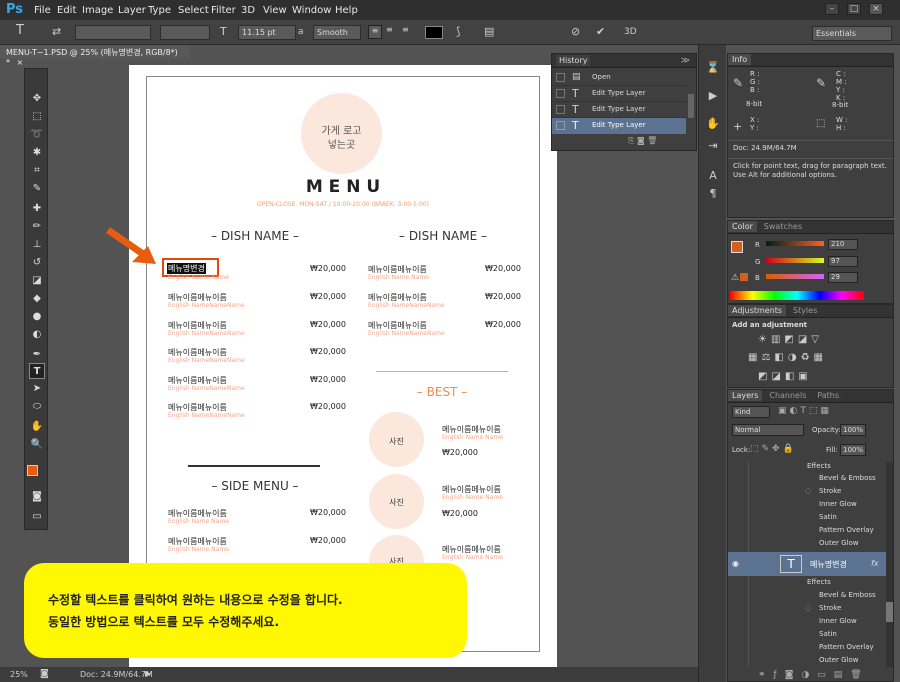 This screenshot has height=682, width=900. I want to click on scrollbar, so click(691, 106).